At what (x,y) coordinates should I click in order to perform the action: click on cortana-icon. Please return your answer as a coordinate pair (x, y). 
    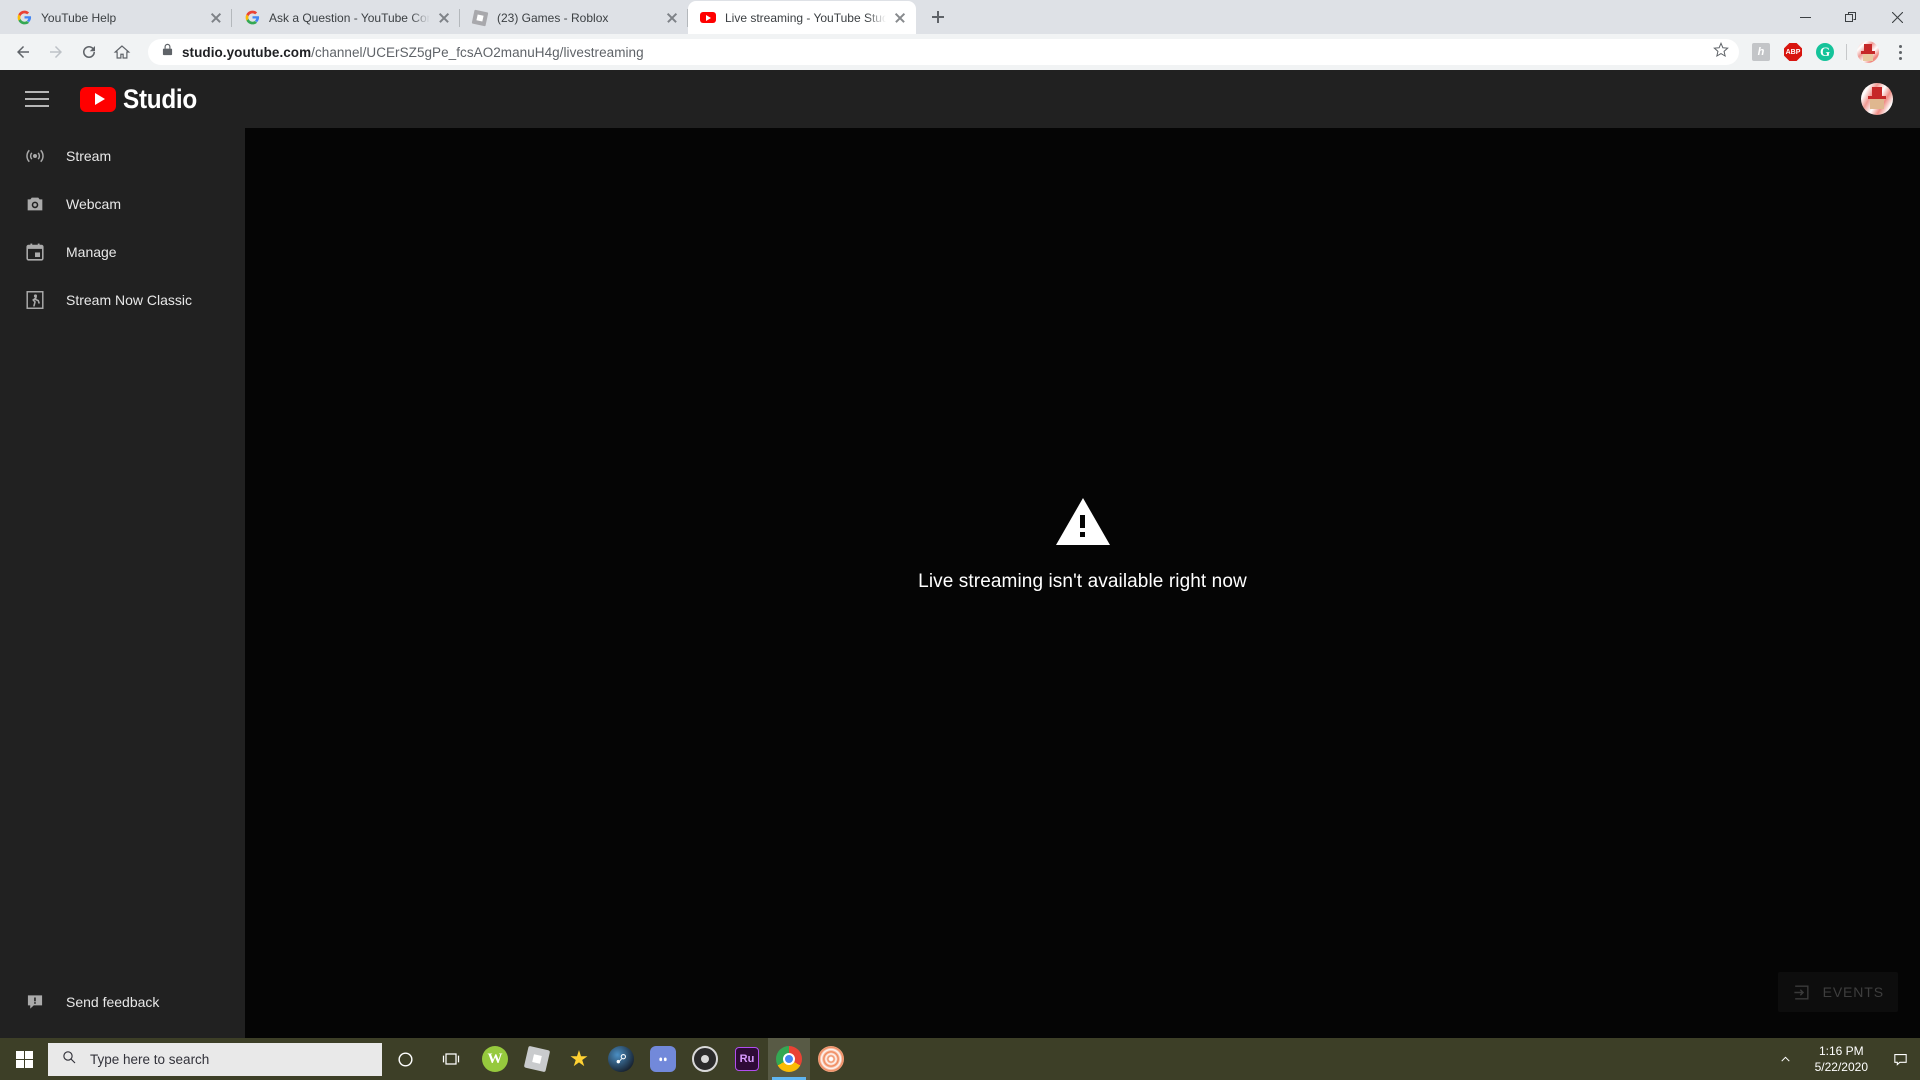
    Looking at the image, I should click on (405, 1059).